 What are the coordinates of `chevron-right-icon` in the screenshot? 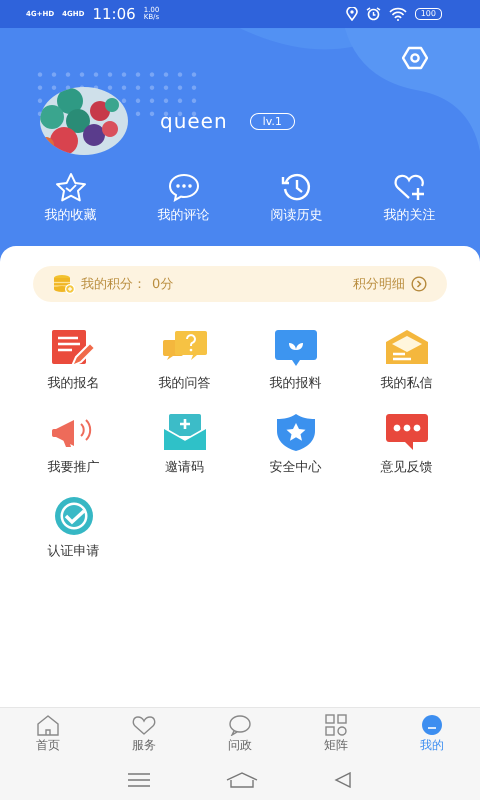 It's located at (419, 284).